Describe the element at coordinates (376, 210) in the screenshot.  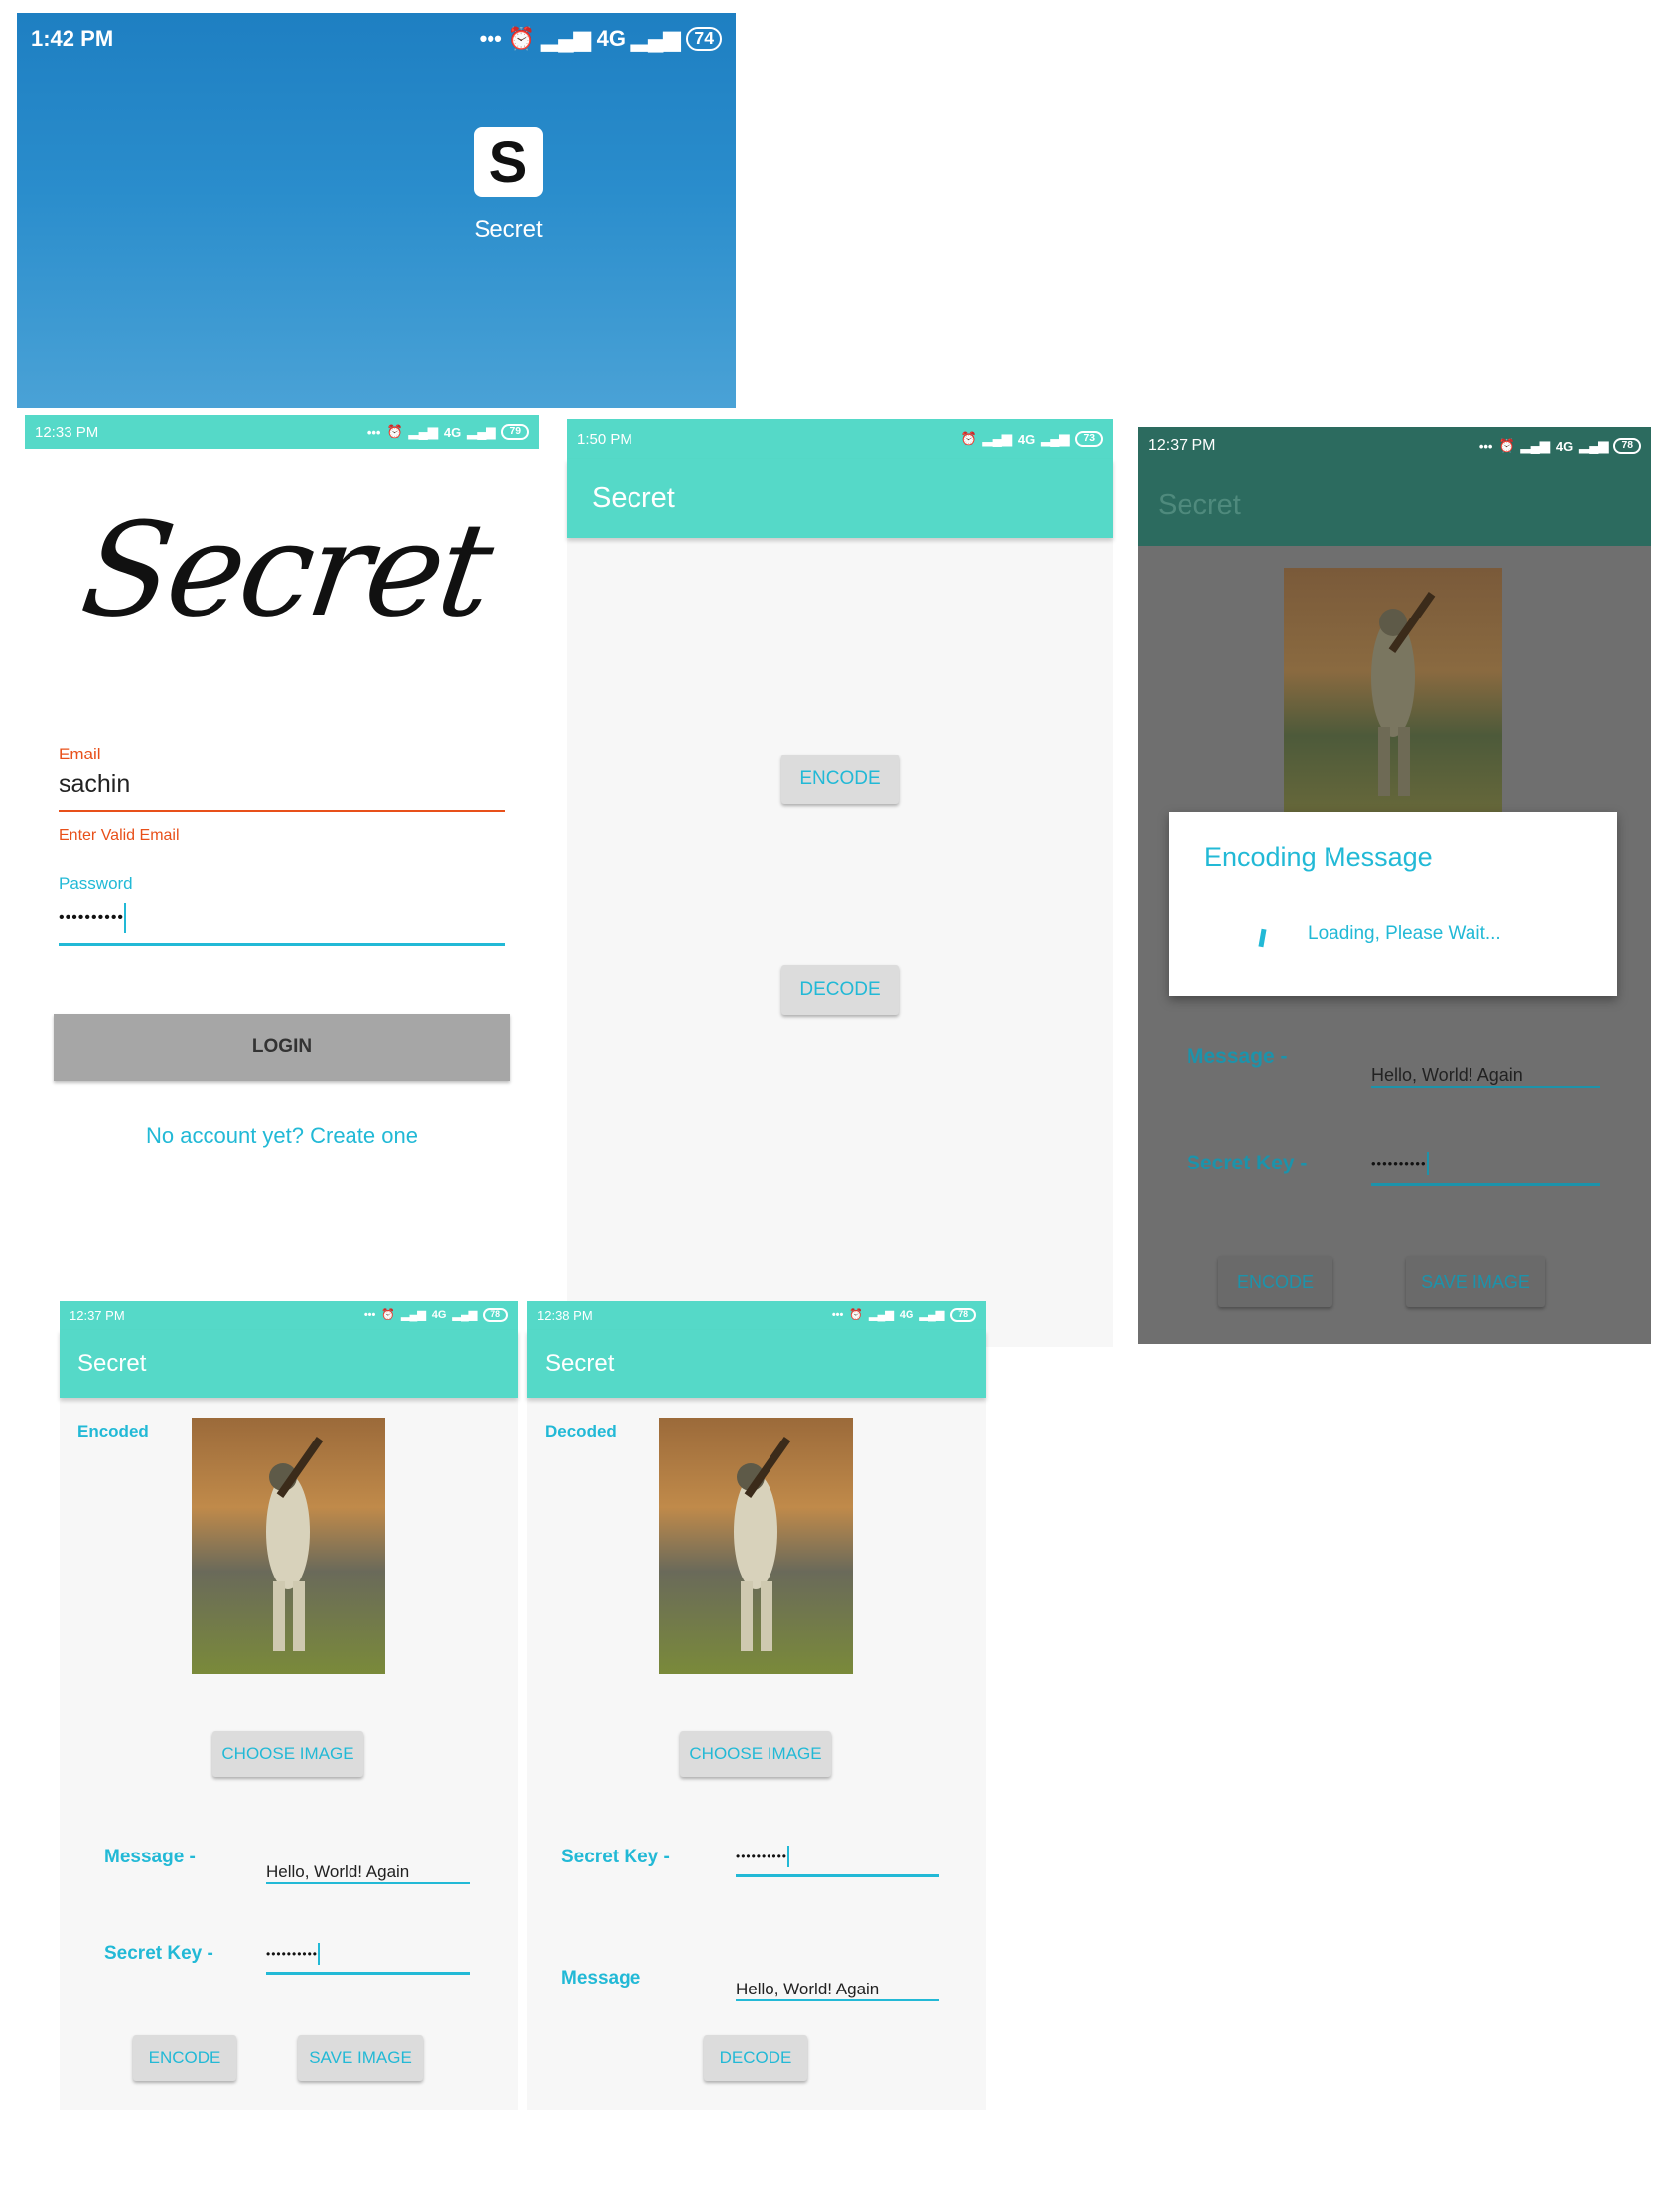
I see `home-screen: 1:42 PM ••• ⏰ ▂▄▆ 4G ▂▄▆ 74 S Secret` at that location.